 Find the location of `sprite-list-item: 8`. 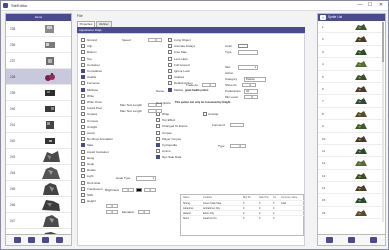

sprite-list-item: 8 is located at coordinates (351, 114).